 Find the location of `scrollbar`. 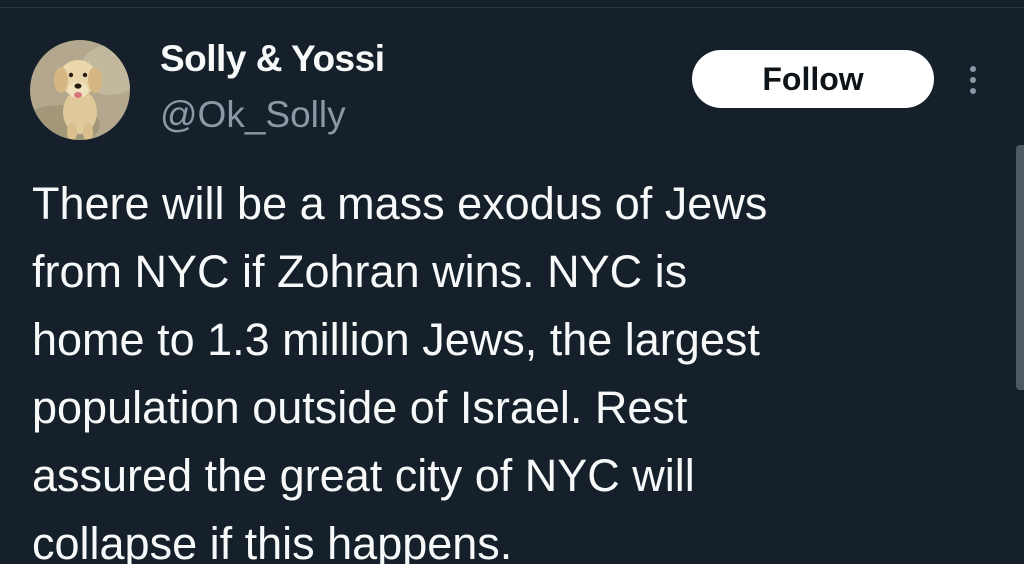

scrollbar is located at coordinates (1020, 267).